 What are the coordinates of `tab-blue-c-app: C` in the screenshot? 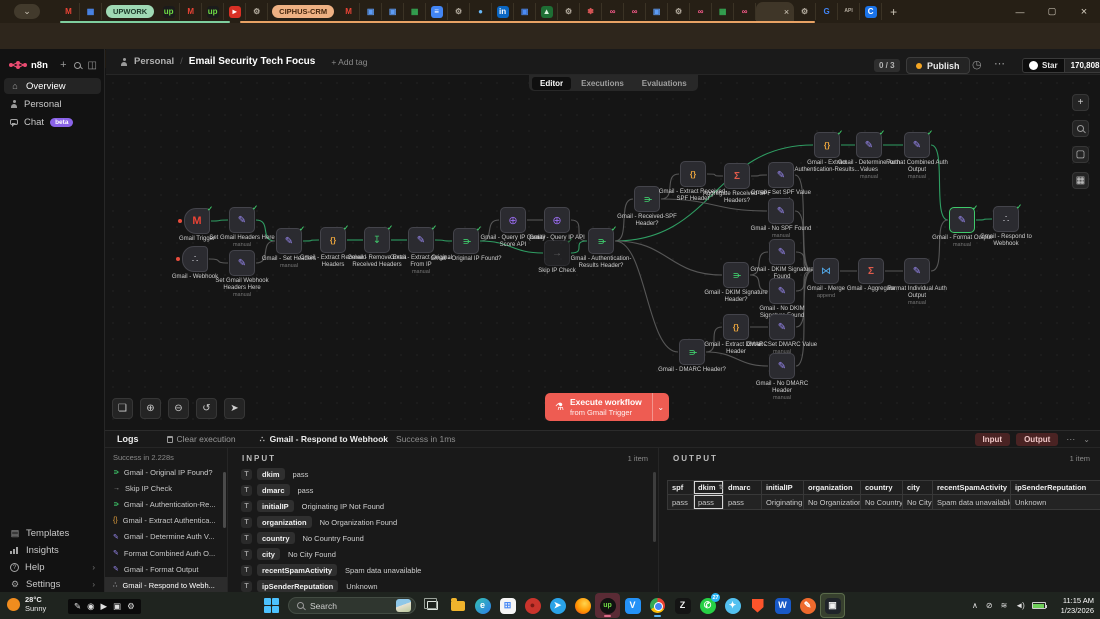 It's located at (871, 11).